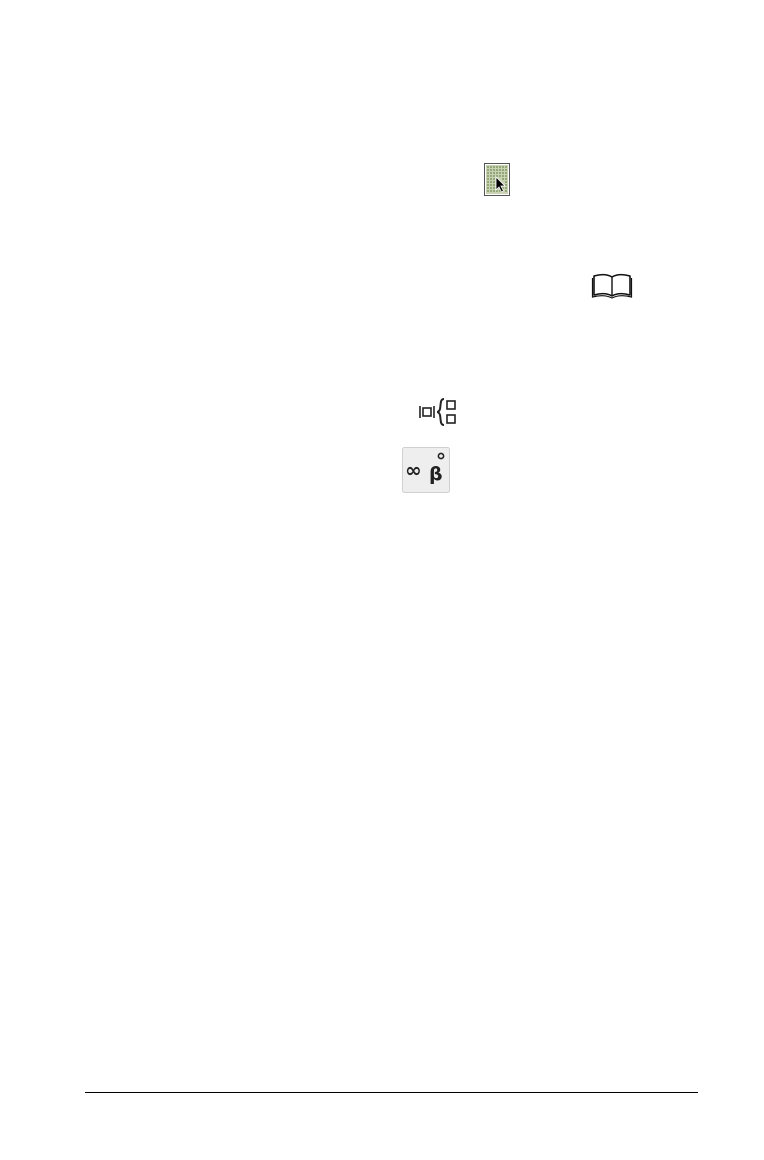 This screenshot has width=764, height=1160. Describe the element at coordinates (497, 179) in the screenshot. I see `catalog-icon` at that location.